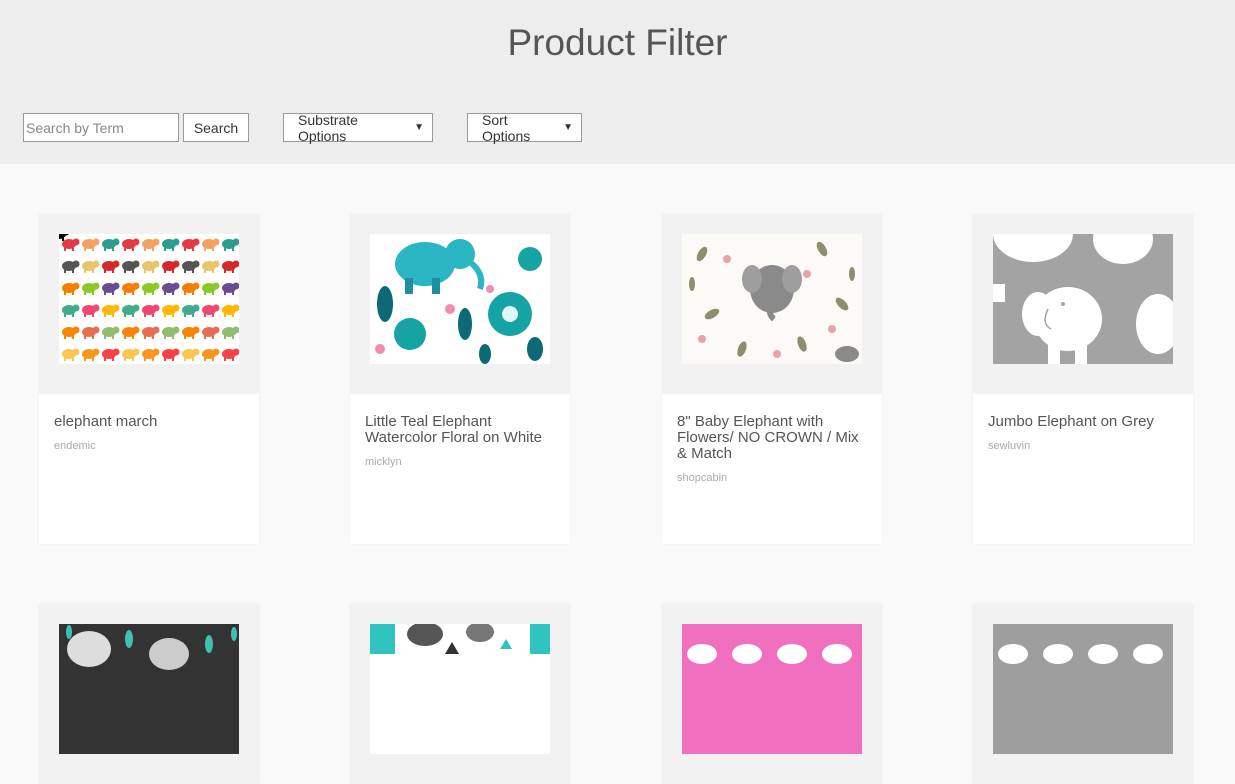 Image resolution: width=1235 pixels, height=784 pixels. Describe the element at coordinates (772, 299) in the screenshot. I see `product-image-baby-elephant` at that location.